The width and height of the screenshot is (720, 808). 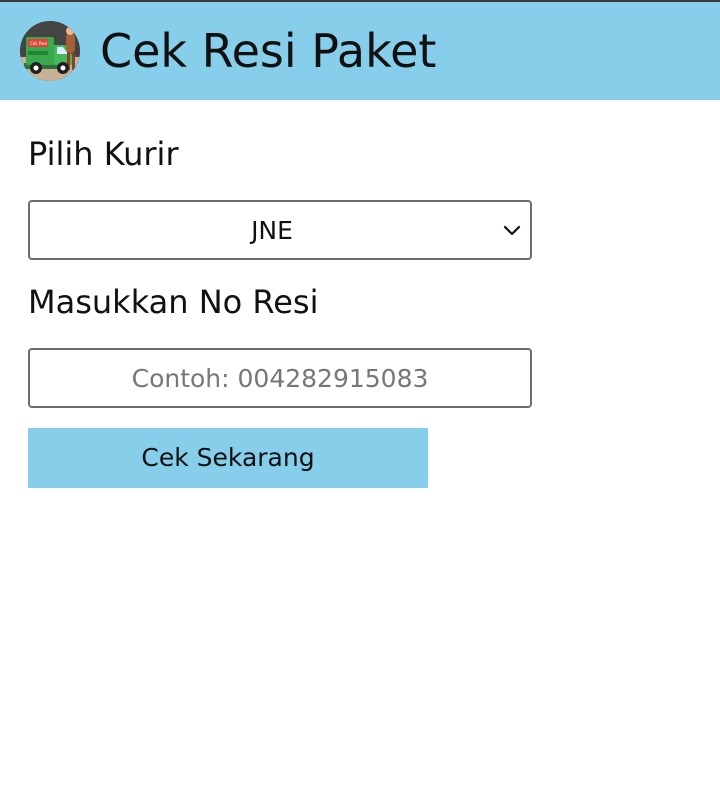 What do you see at coordinates (228, 458) in the screenshot?
I see `check-now-button: Cek Sekarang` at bounding box center [228, 458].